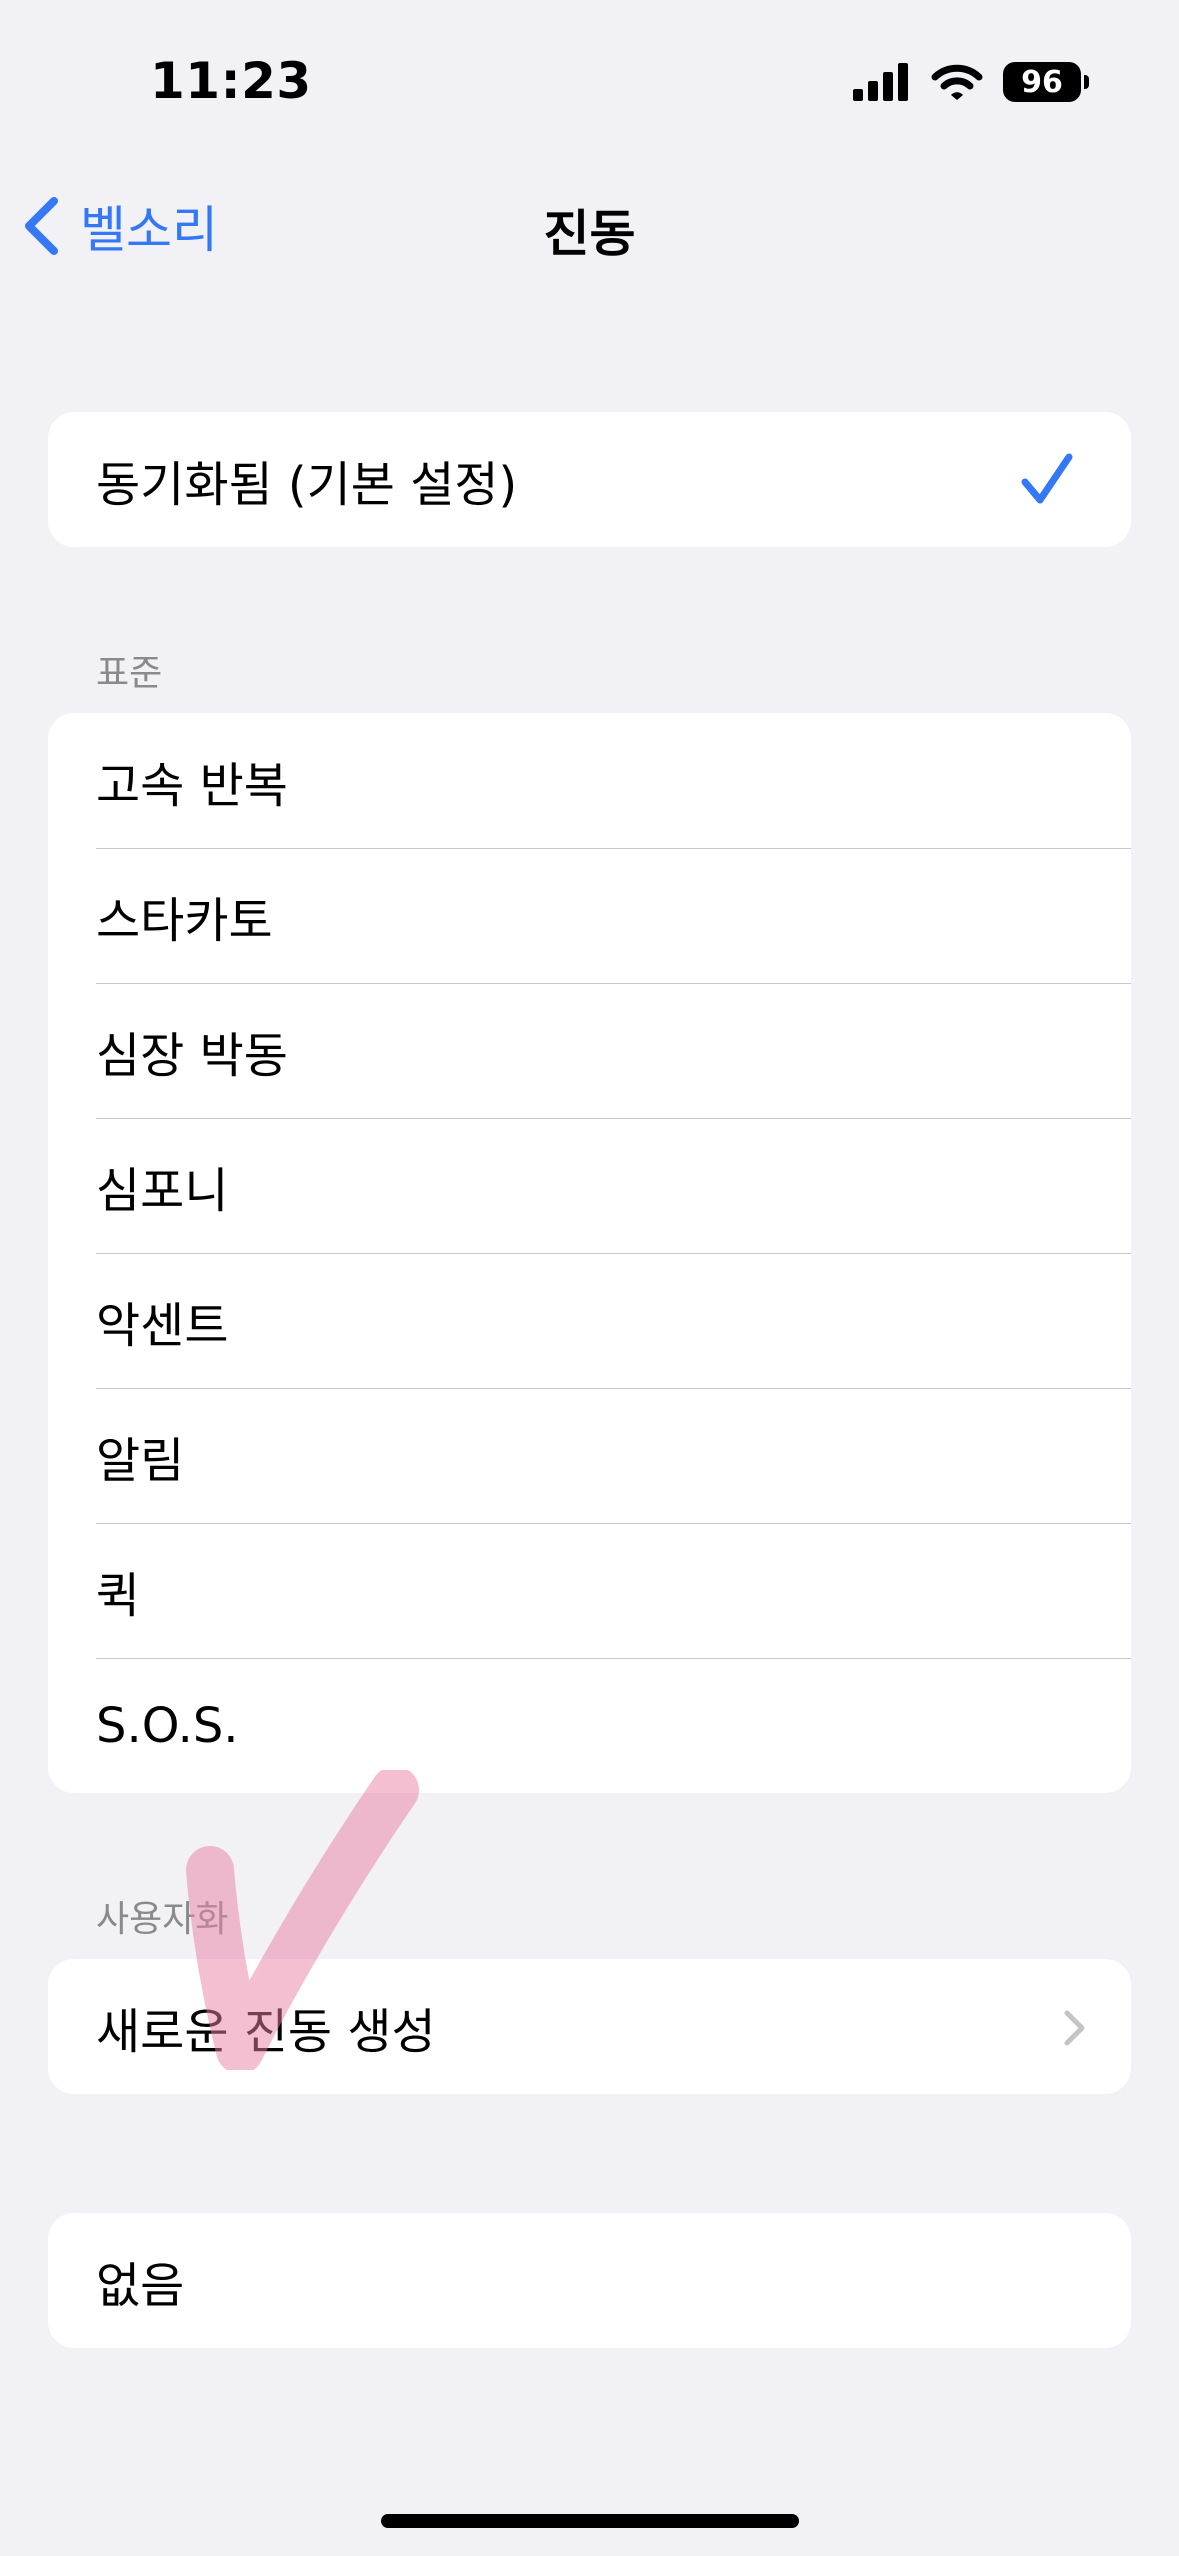 The image size is (1179, 2556). What do you see at coordinates (589, 1050) in the screenshot?
I see `vibration-option: 심장 박동` at bounding box center [589, 1050].